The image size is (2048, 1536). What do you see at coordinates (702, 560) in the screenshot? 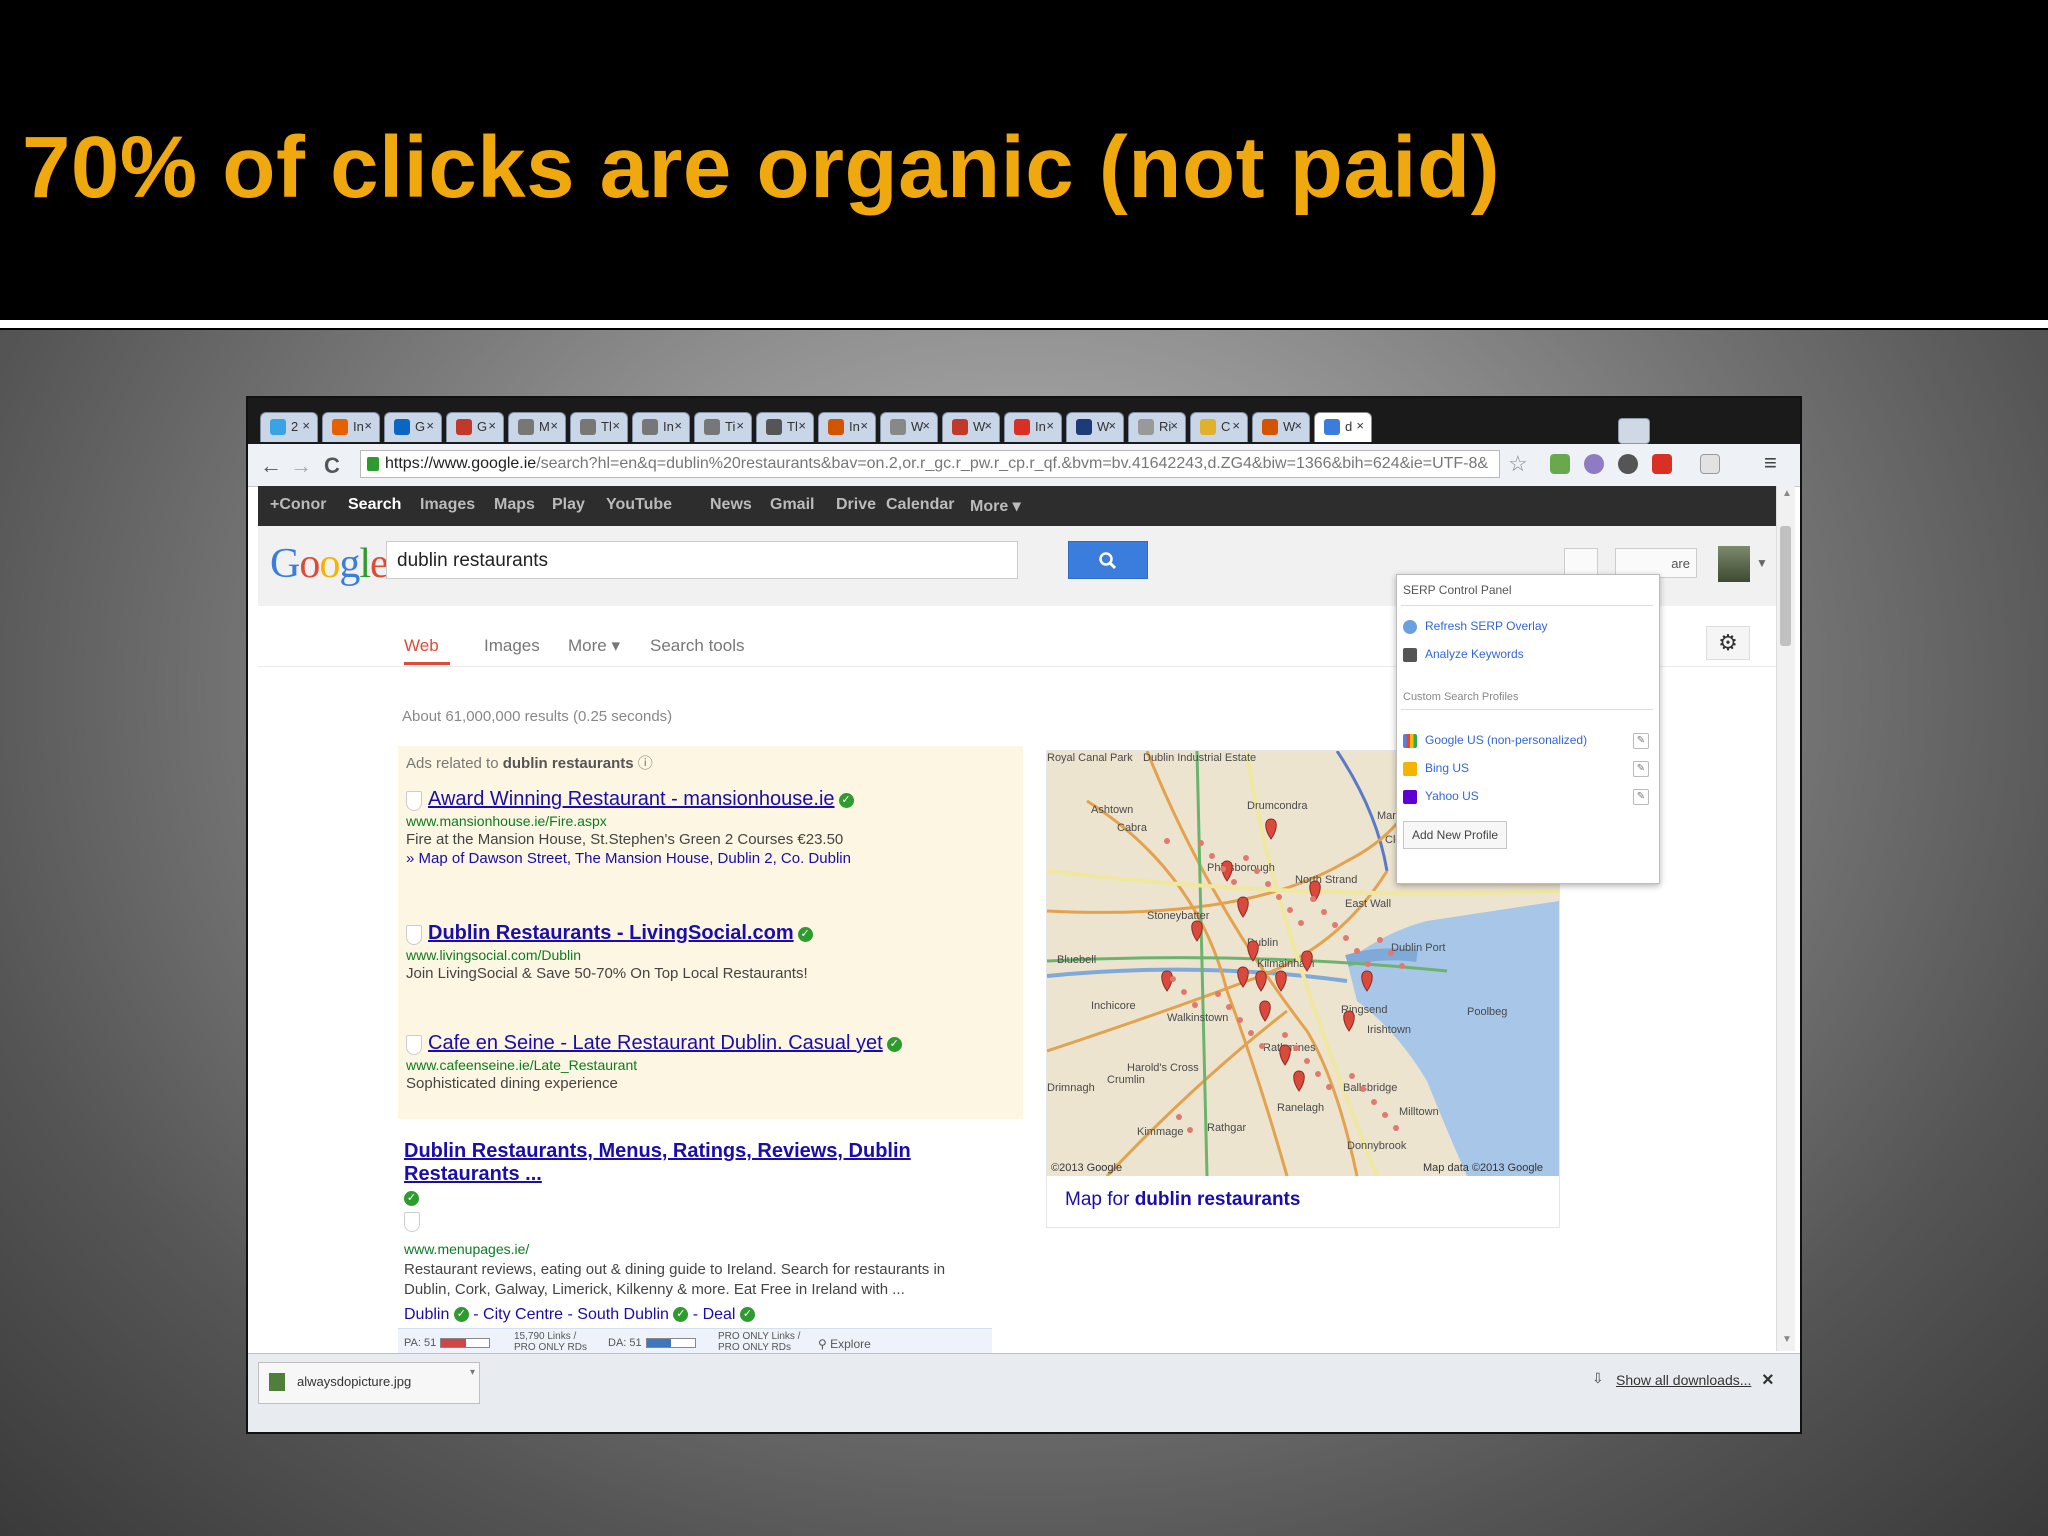
I see `search-input: dublin restaurants` at bounding box center [702, 560].